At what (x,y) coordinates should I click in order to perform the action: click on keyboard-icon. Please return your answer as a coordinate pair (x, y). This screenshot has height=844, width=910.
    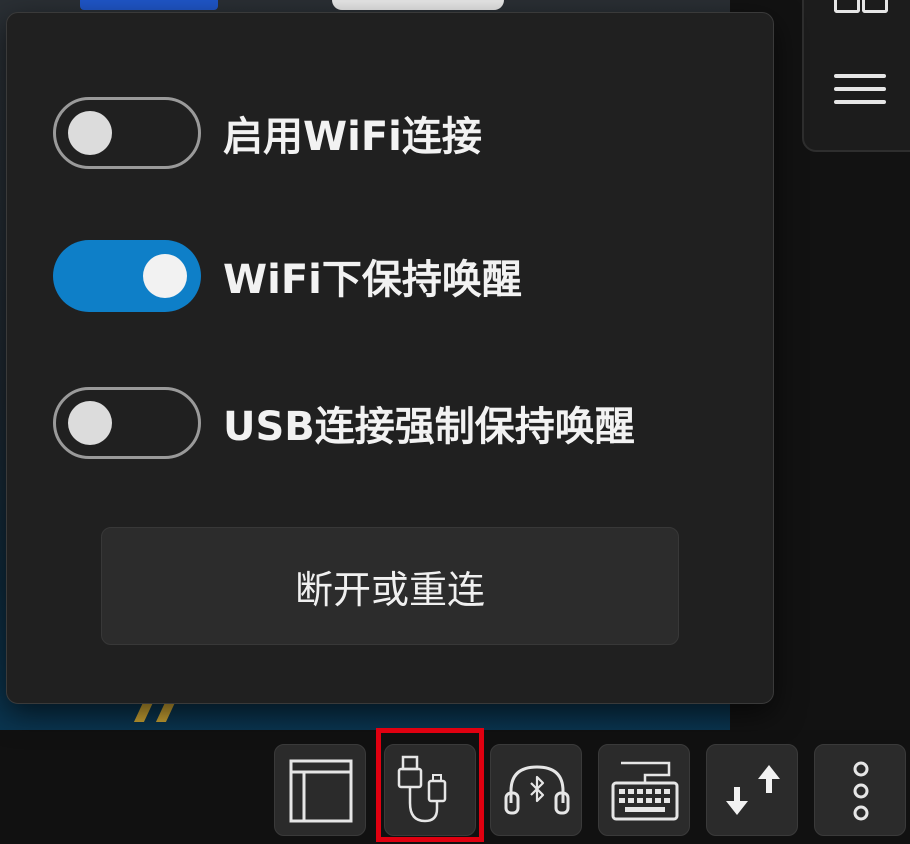
    Looking at the image, I should click on (645, 791).